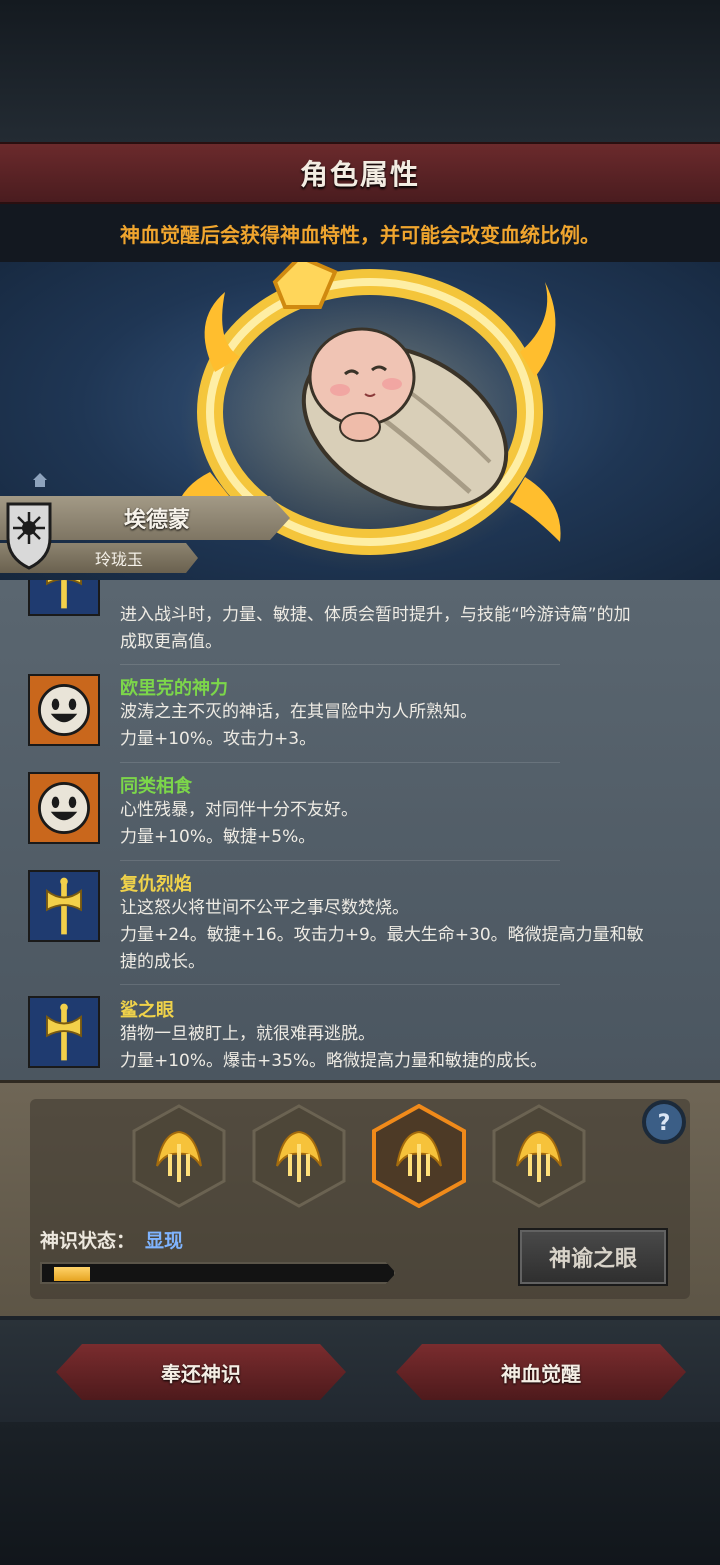 This screenshot has width=720, height=1565. Describe the element at coordinates (147, 1010) in the screenshot. I see `trait-name: 鲨之眼` at that location.